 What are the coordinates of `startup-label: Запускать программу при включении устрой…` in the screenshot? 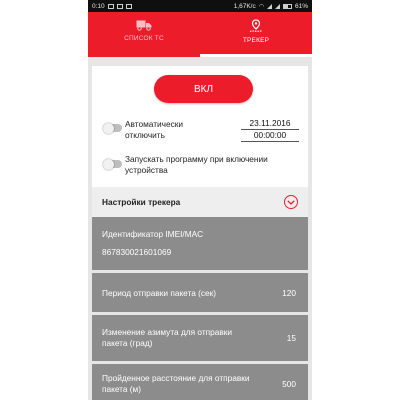 It's located at (196, 164).